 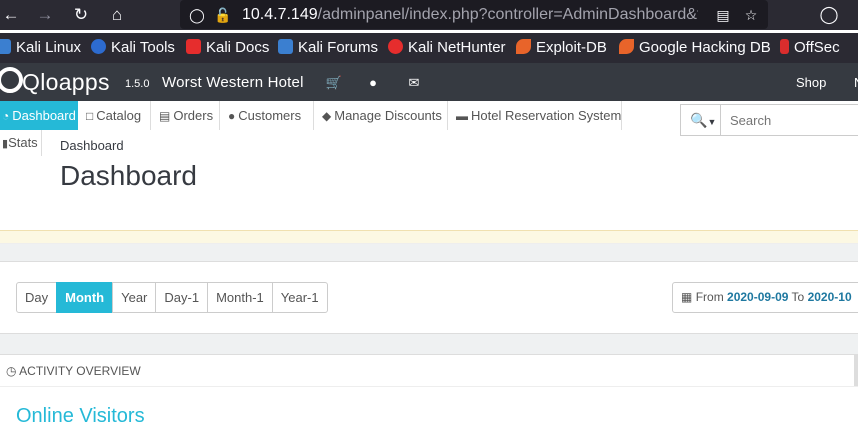 What do you see at coordinates (134, 297) in the screenshot?
I see `period-year-button: Year` at bounding box center [134, 297].